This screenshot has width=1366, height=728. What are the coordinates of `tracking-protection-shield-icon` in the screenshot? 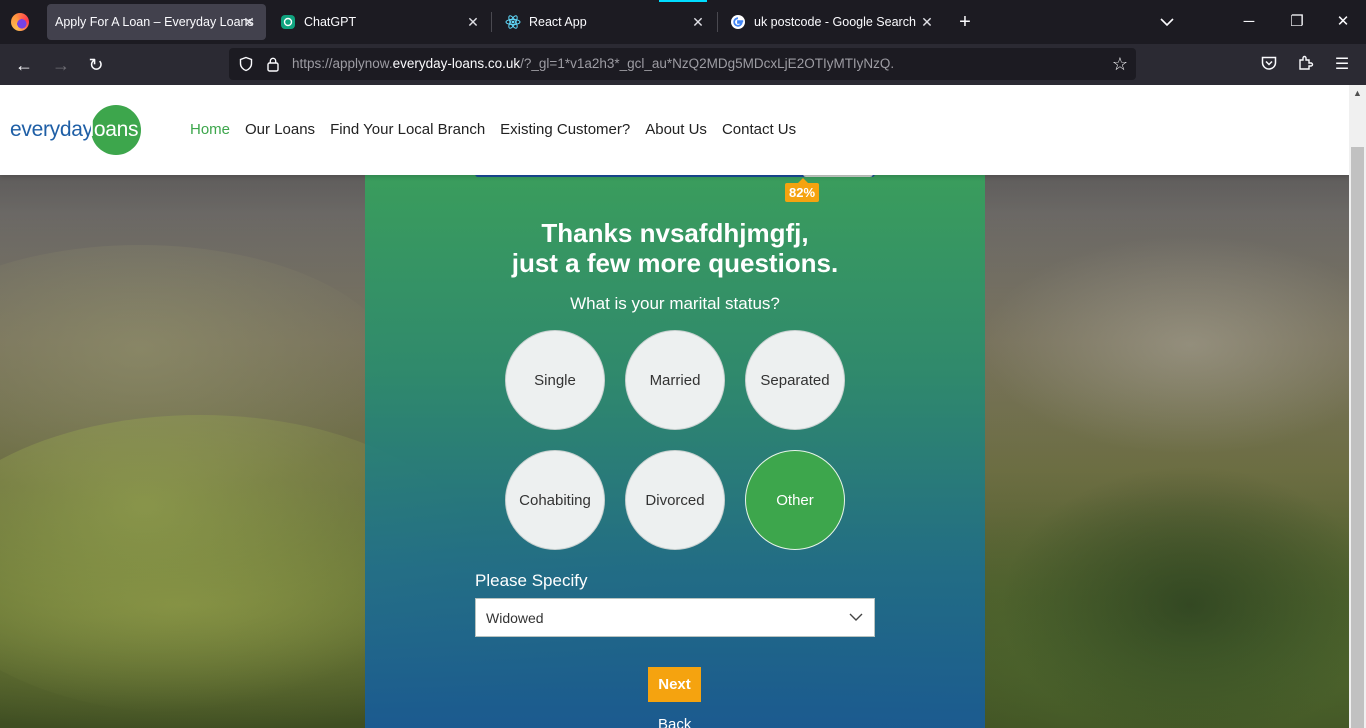 It's located at (246, 64).